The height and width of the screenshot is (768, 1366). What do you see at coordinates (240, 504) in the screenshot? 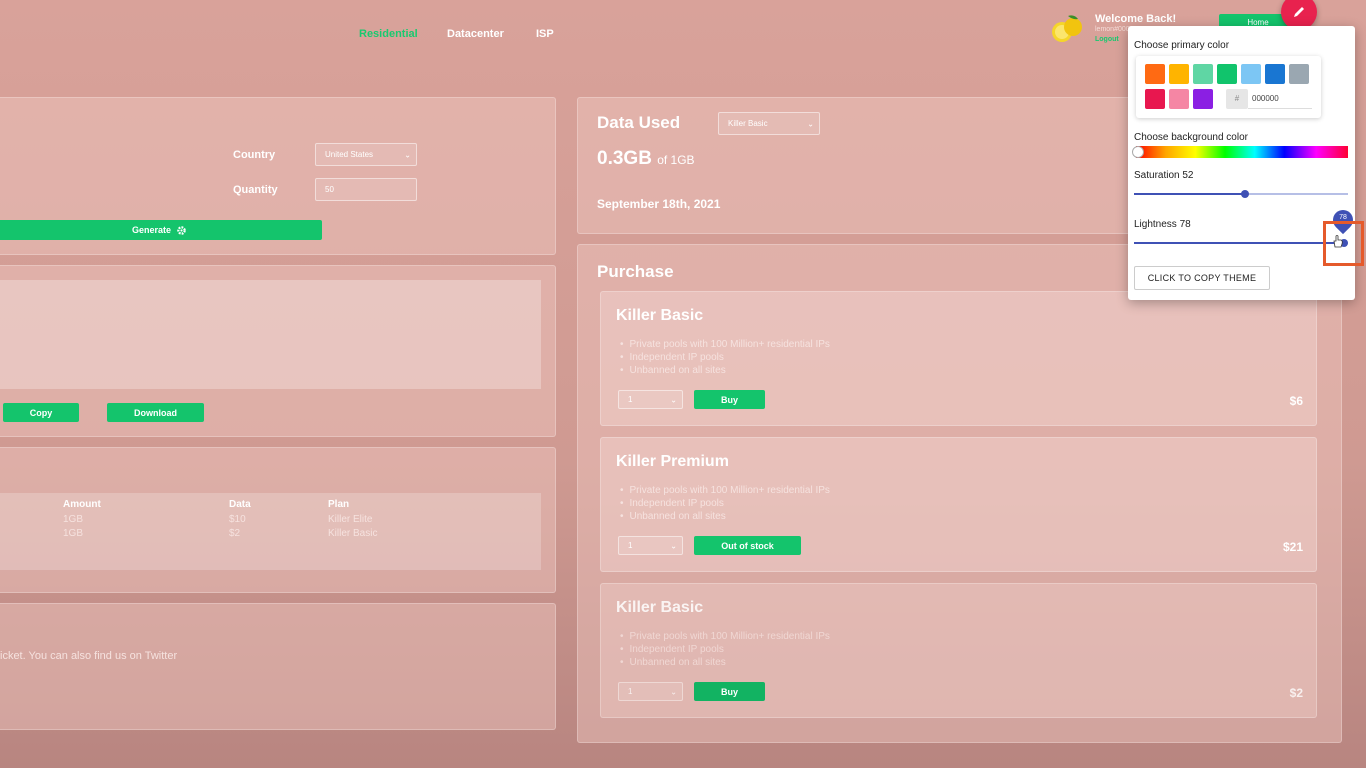
I see `col-data-header: Data` at bounding box center [240, 504].